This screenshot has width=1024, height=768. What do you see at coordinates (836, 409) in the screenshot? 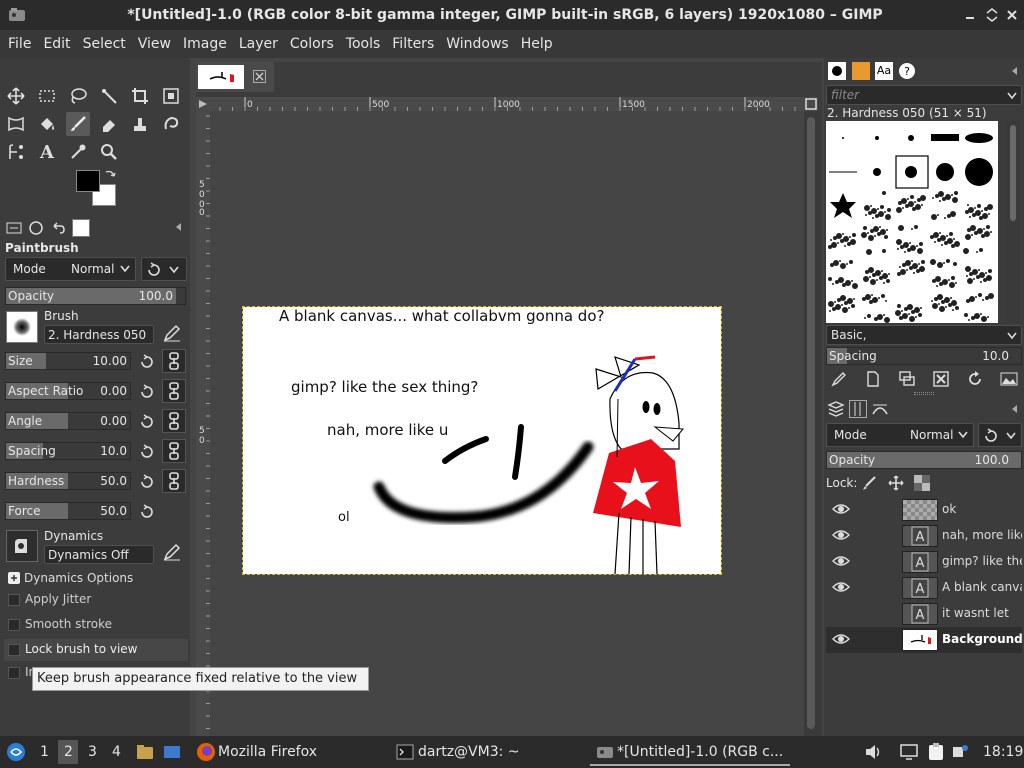
I see `layers-tab-icon` at bounding box center [836, 409].